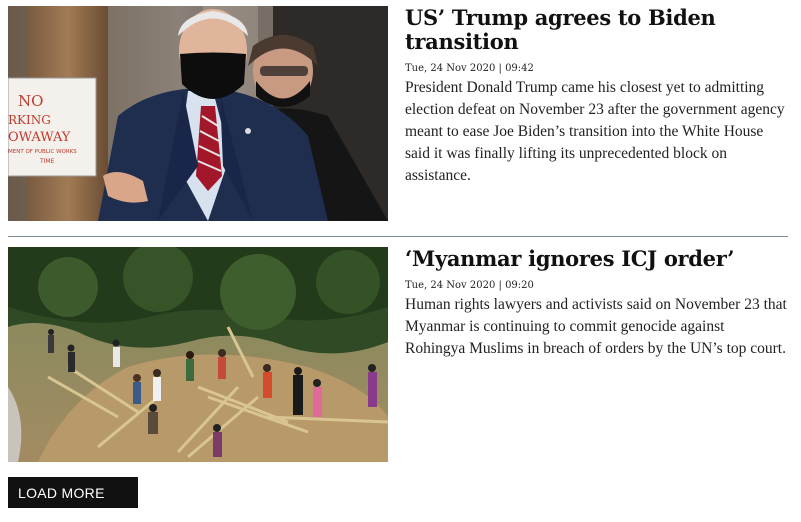 The width and height of the screenshot is (801, 522). What do you see at coordinates (398, 236) in the screenshot?
I see `article-divider` at bounding box center [398, 236].